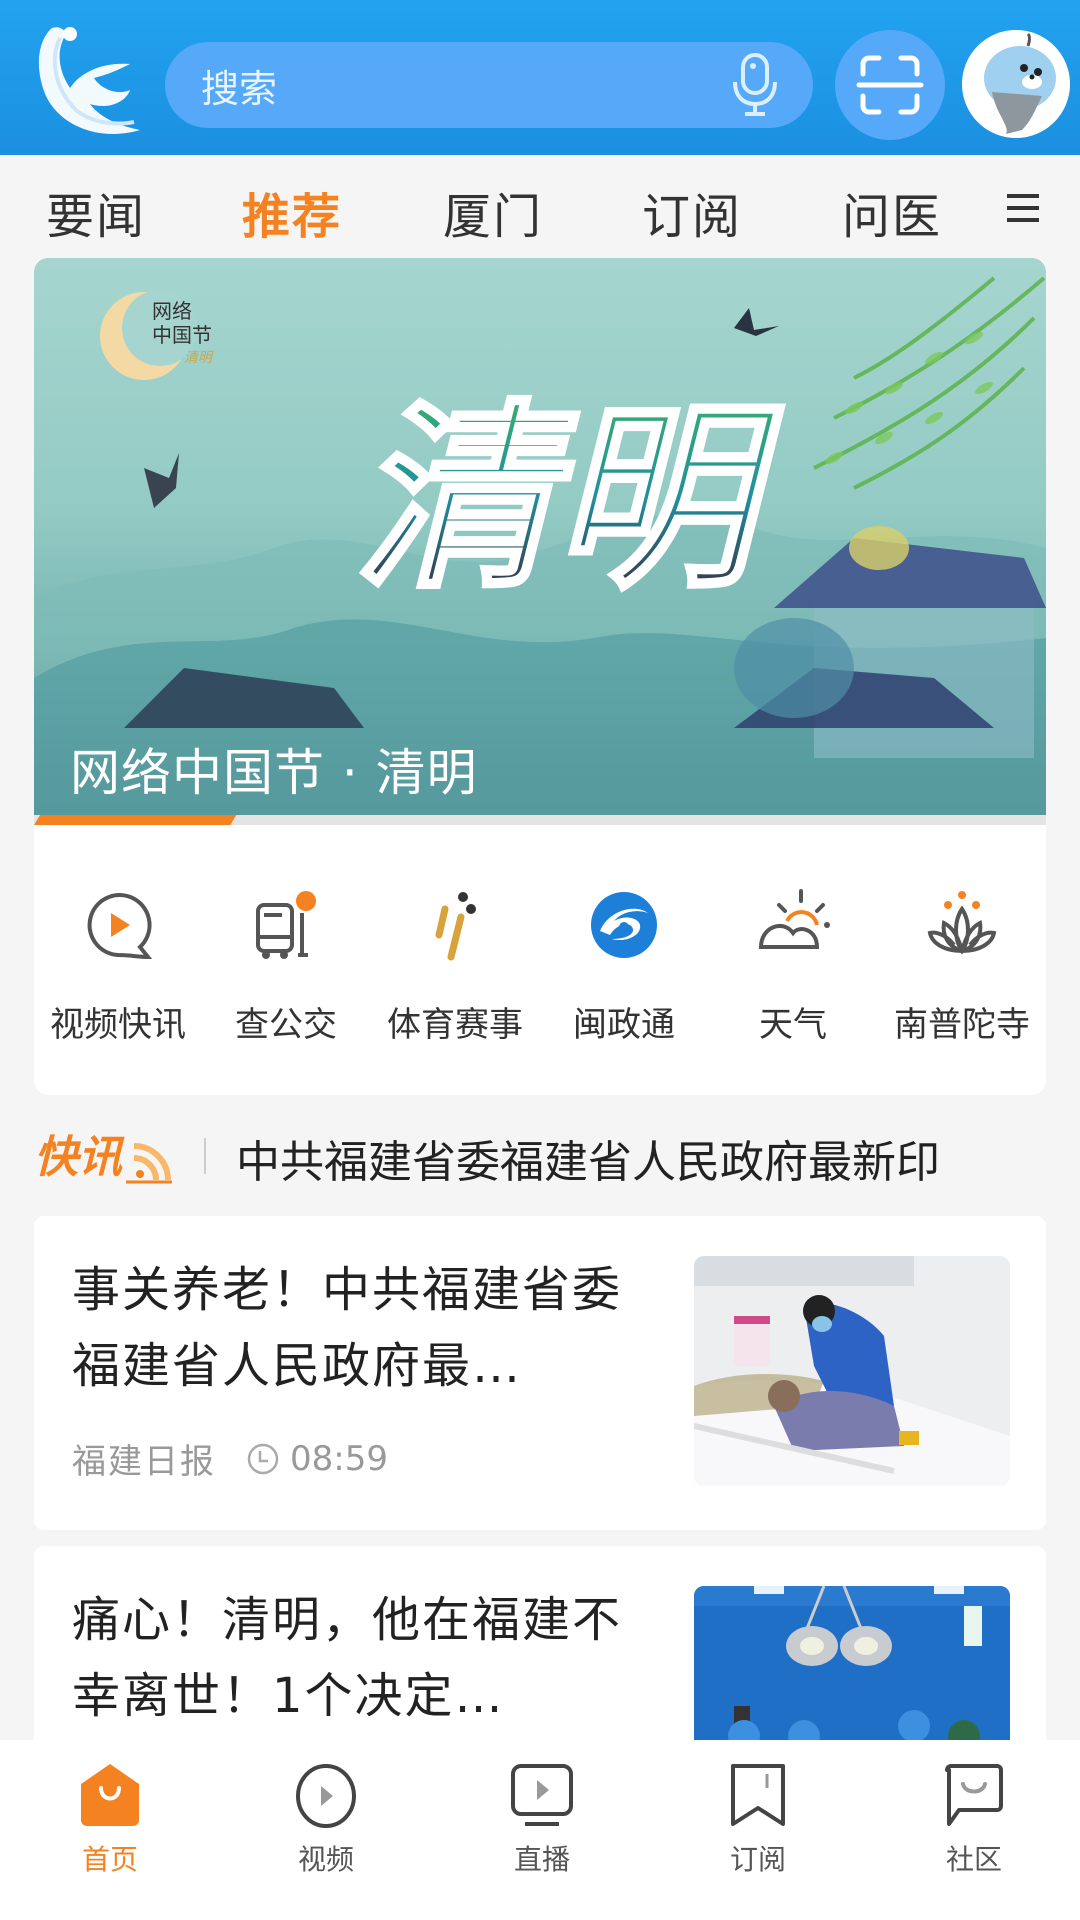 The width and height of the screenshot is (1080, 1920). I want to click on banner-caption: 网络中国节 · 清明, so click(274, 773).